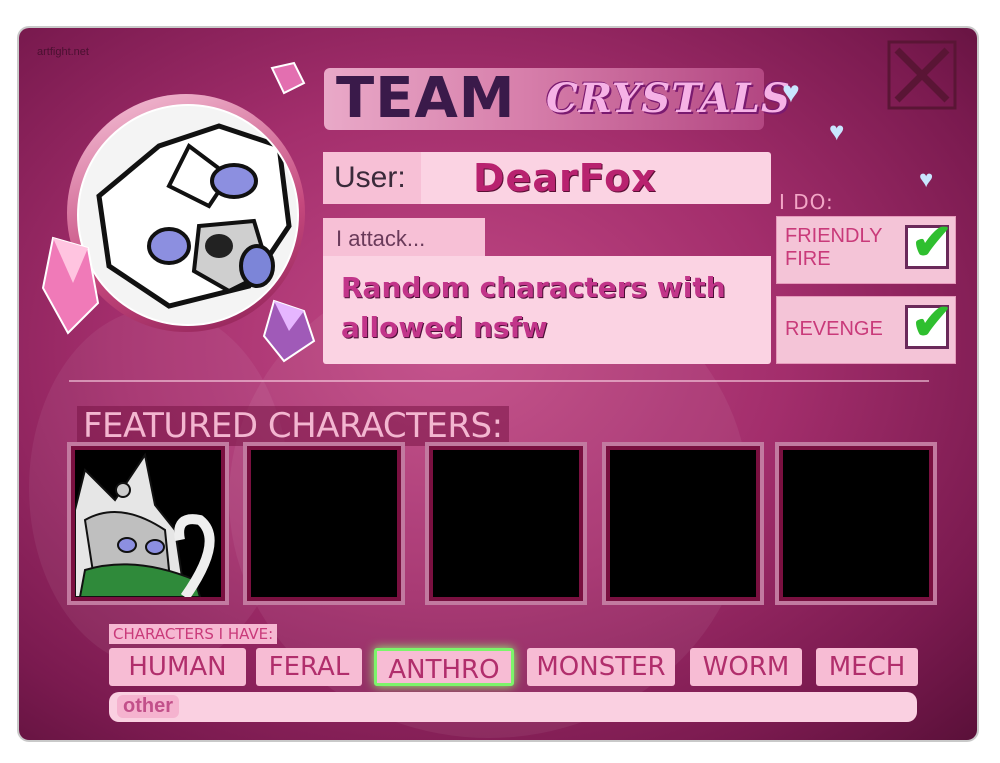  What do you see at coordinates (193, 634) in the screenshot?
I see `characters-i-have-label: CHARACTERS I HAVE:` at bounding box center [193, 634].